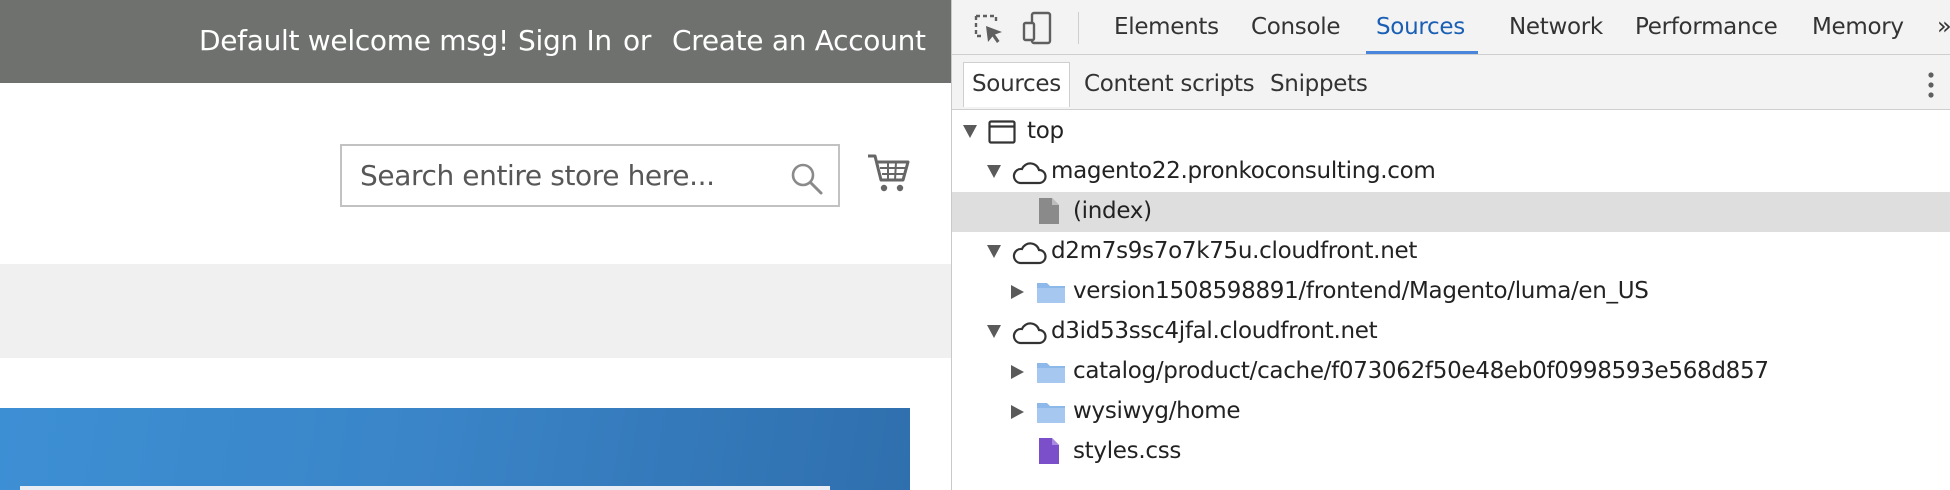 The height and width of the screenshot is (490, 1950). What do you see at coordinates (1049, 451) in the screenshot?
I see `css-file-icon` at bounding box center [1049, 451].